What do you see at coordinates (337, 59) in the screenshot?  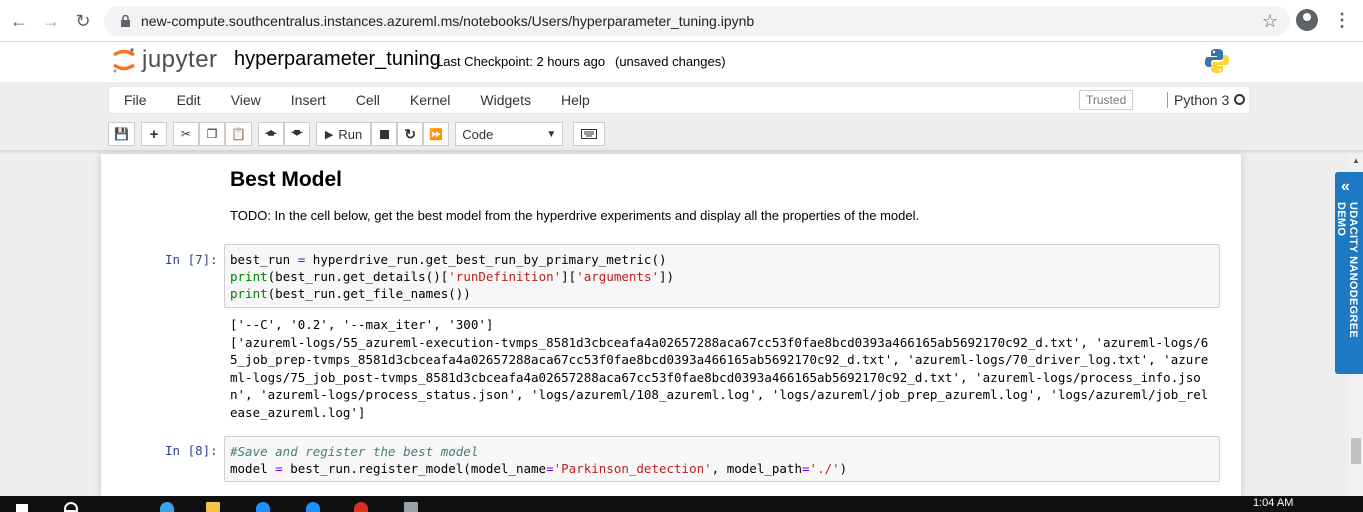 I see `notebook-name: hyperparameter_tuning` at bounding box center [337, 59].